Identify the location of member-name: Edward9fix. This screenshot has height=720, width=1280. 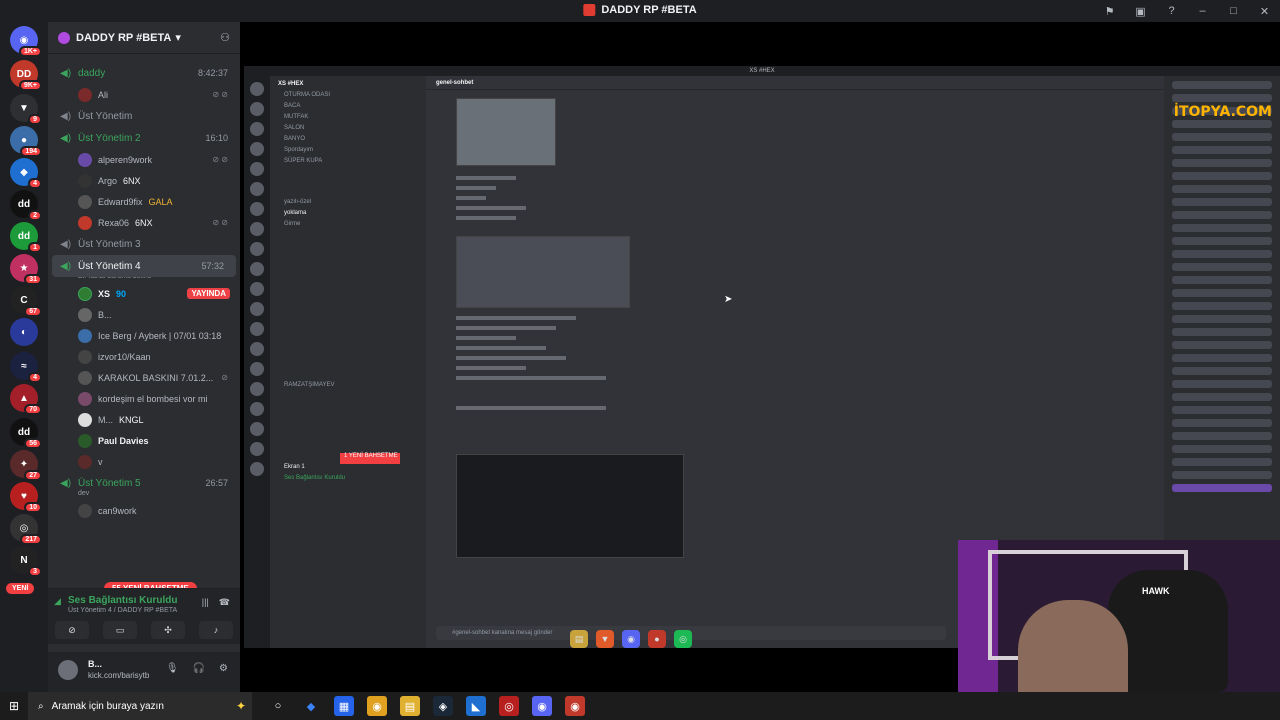
(120, 201).